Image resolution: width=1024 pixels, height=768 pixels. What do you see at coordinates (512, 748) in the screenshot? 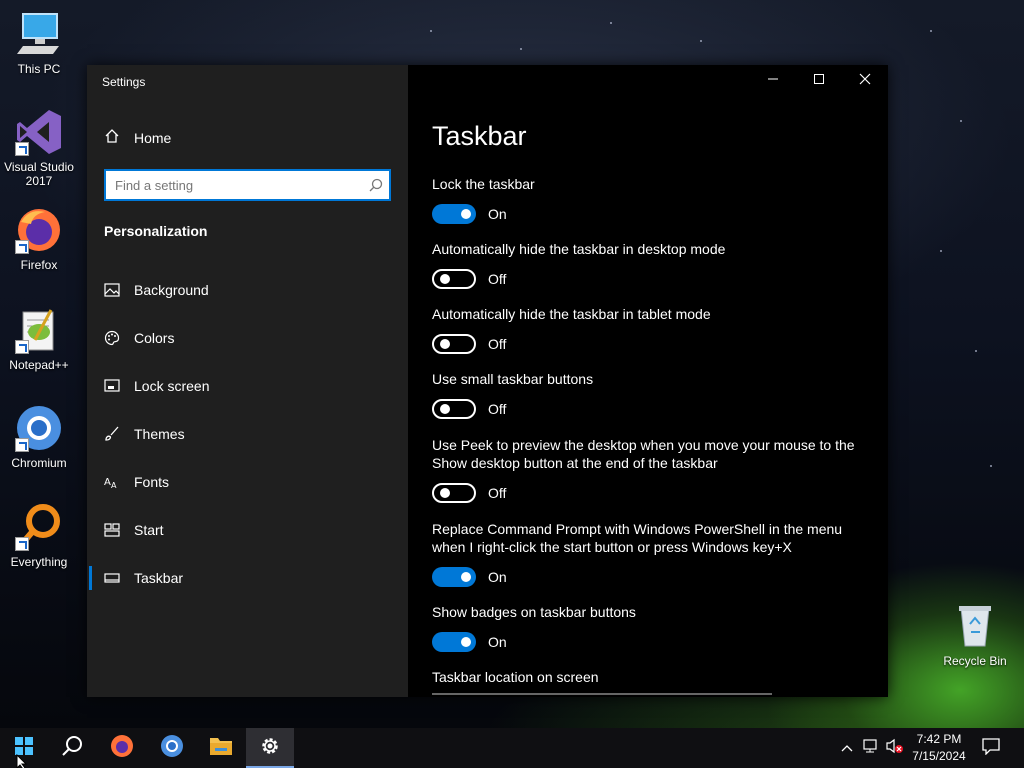
I see `taskbar: 7:42 PM 7/15/2024` at bounding box center [512, 748].